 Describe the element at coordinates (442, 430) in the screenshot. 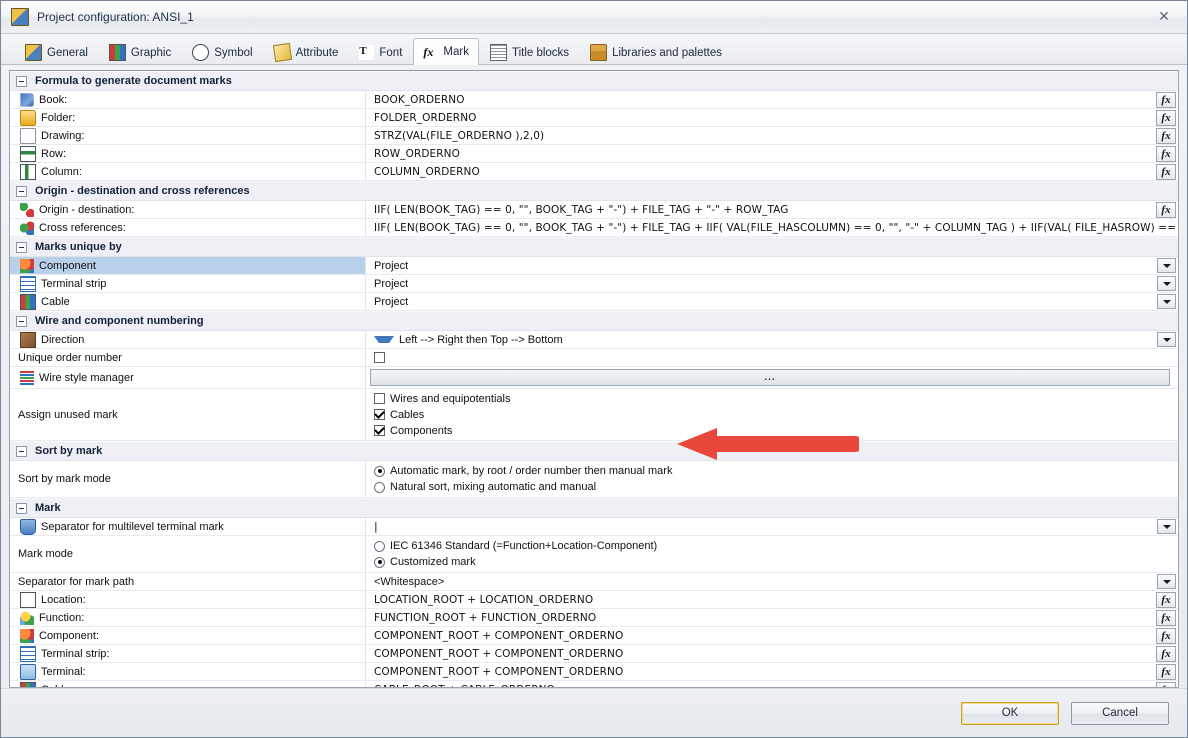

I see `option-components: Components` at that location.